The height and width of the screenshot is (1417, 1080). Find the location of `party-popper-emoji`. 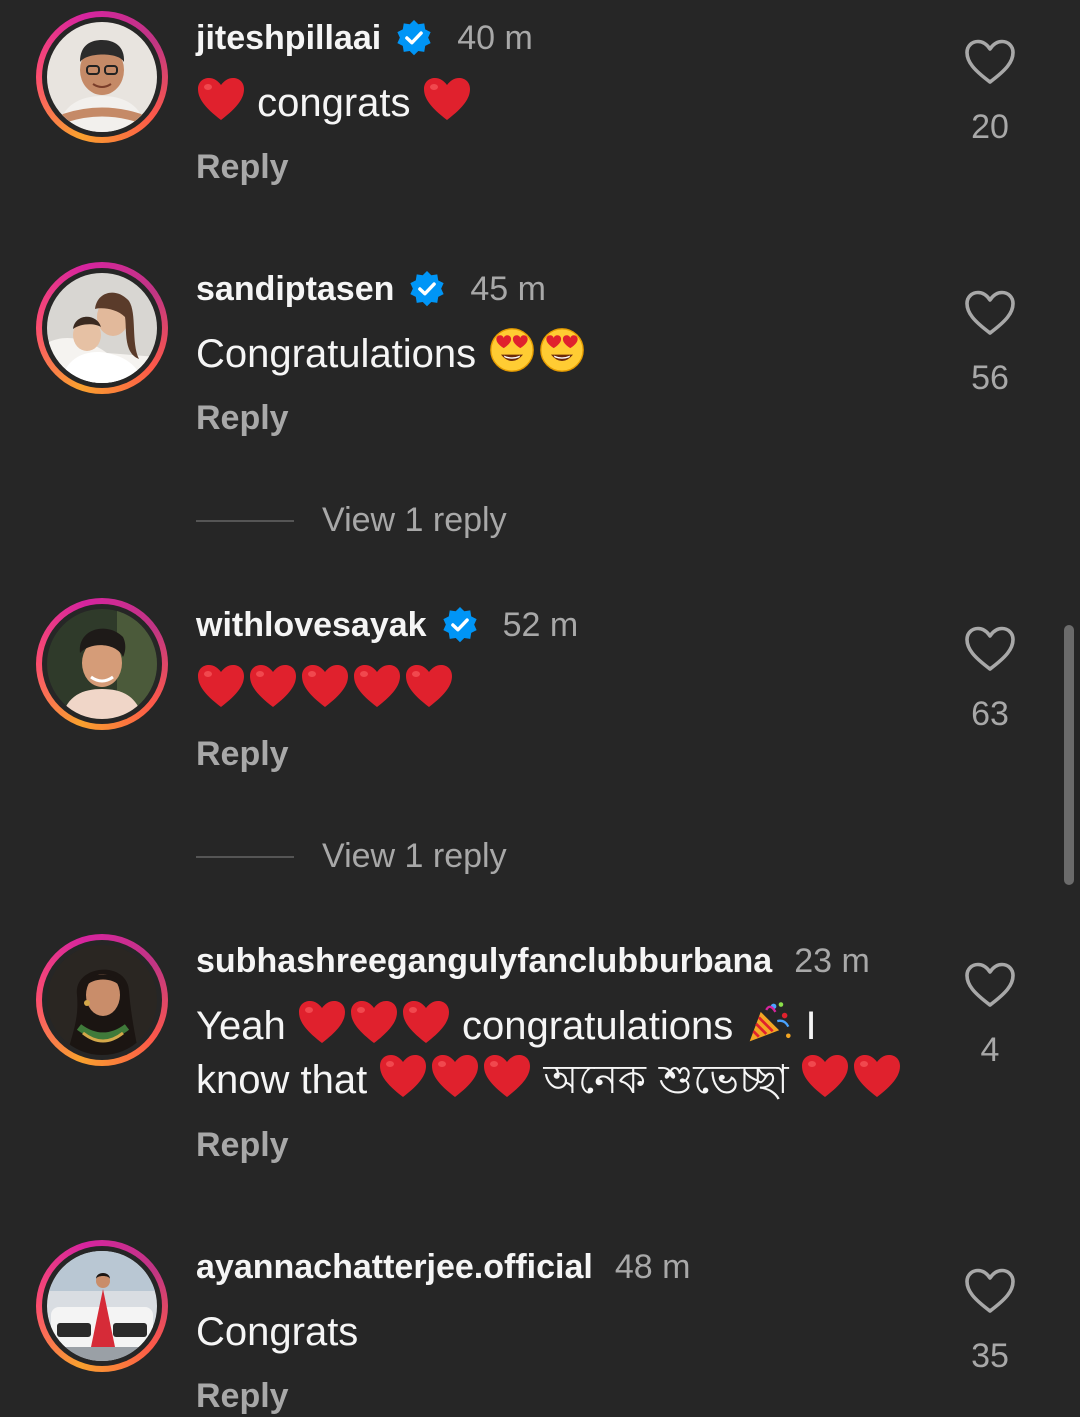

party-popper-emoji is located at coordinates (769, 1022).